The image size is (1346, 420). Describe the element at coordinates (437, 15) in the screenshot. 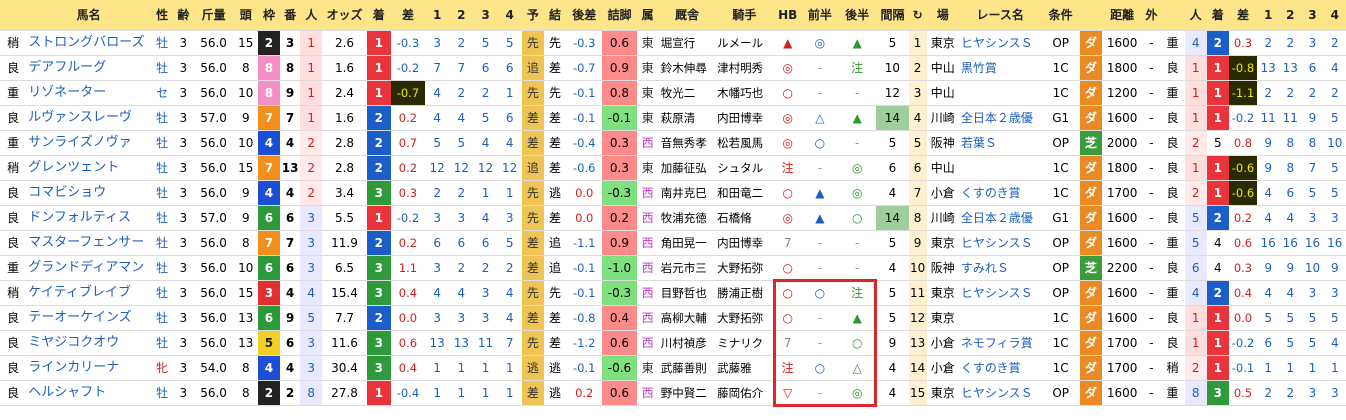

I see `header-p1: 1` at that location.